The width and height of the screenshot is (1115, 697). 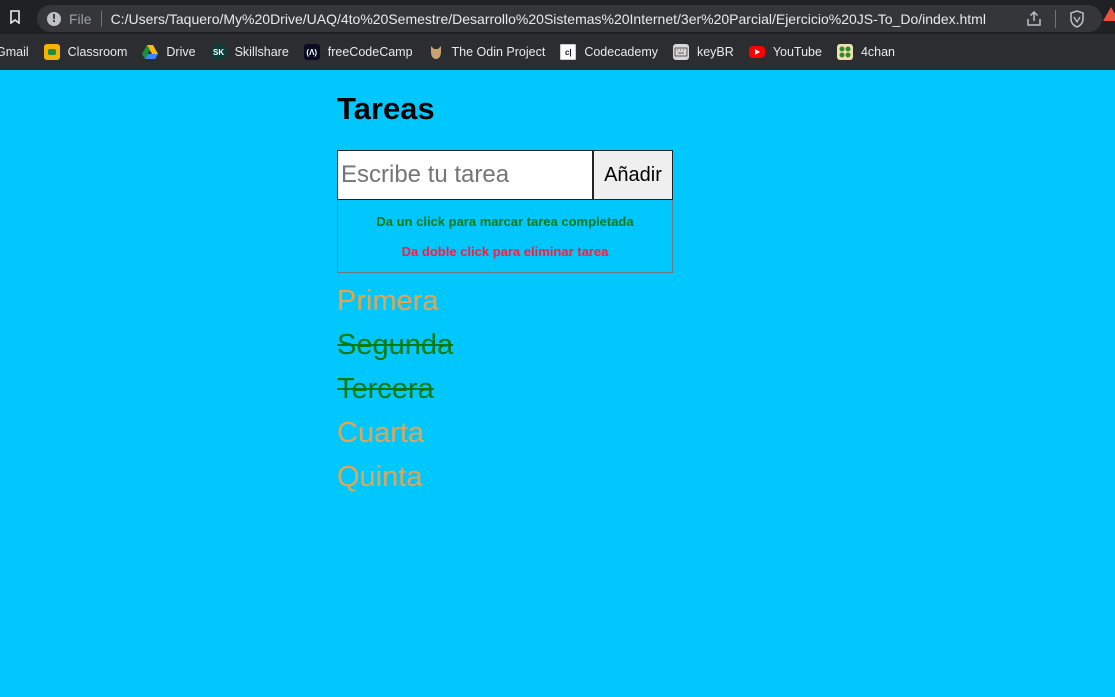 I want to click on bookmark-label: Classroom, so click(x=97, y=52).